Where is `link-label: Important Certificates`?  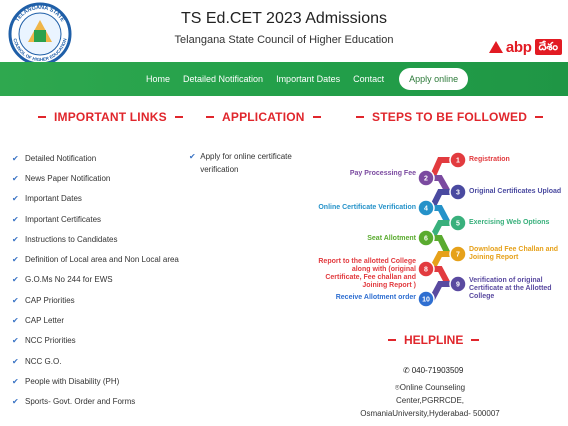 link-label: Important Certificates is located at coordinates (63, 219).